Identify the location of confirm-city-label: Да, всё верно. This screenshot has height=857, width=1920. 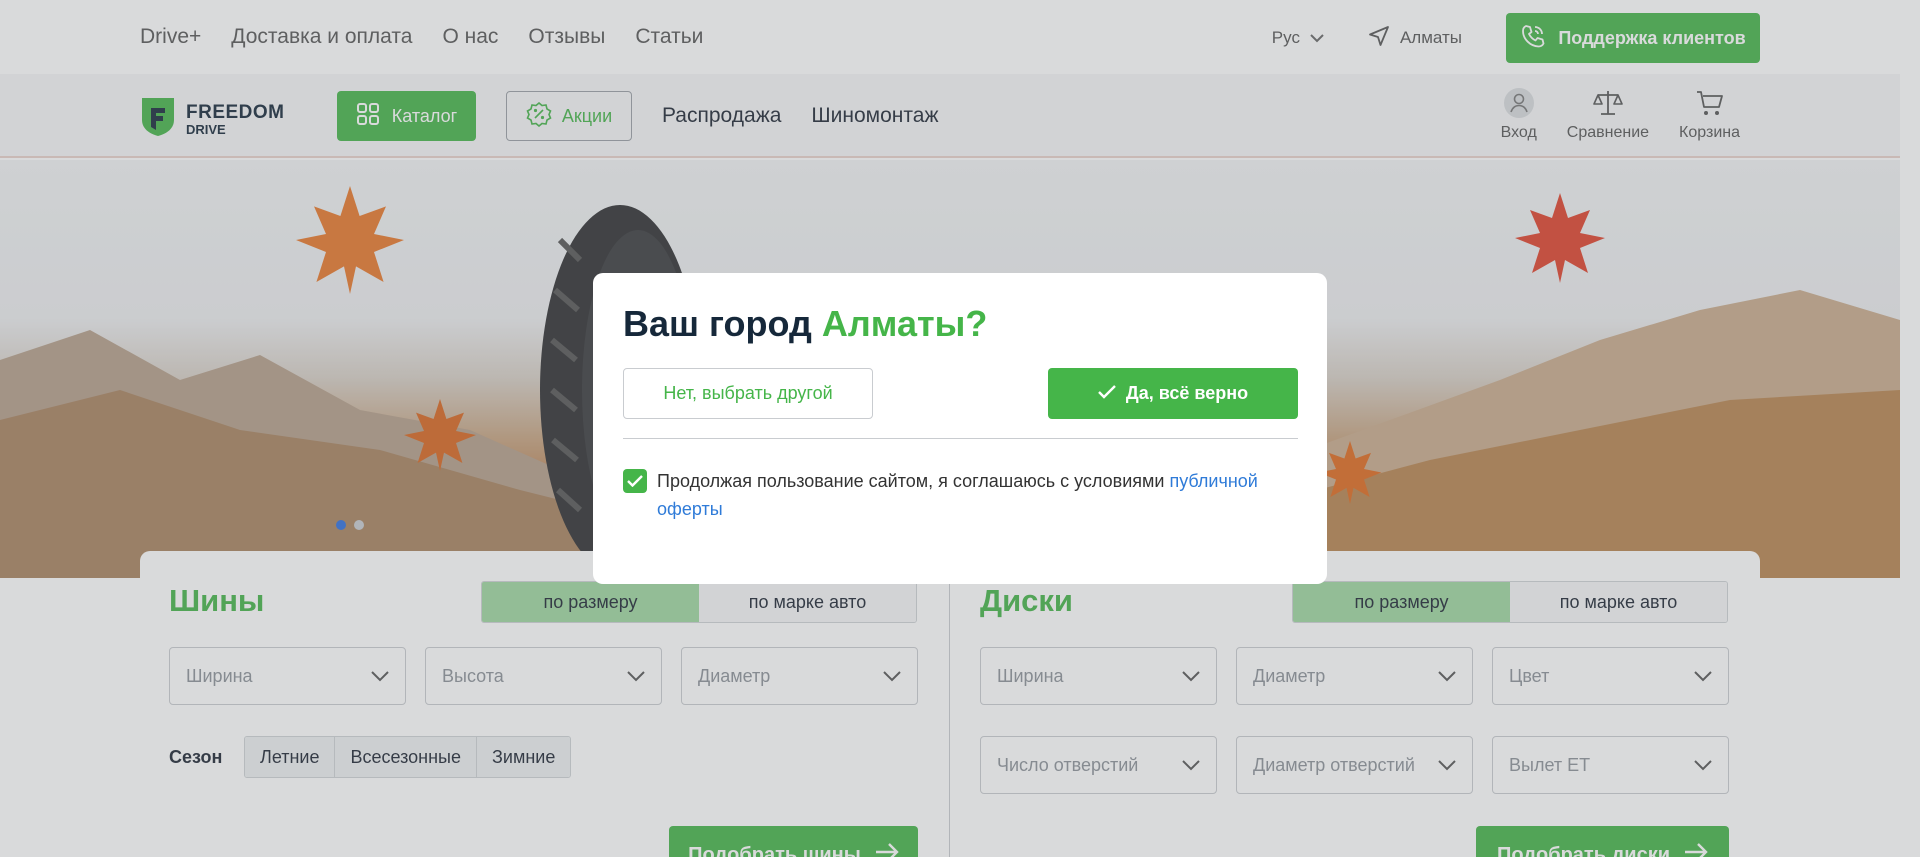
(1187, 393).